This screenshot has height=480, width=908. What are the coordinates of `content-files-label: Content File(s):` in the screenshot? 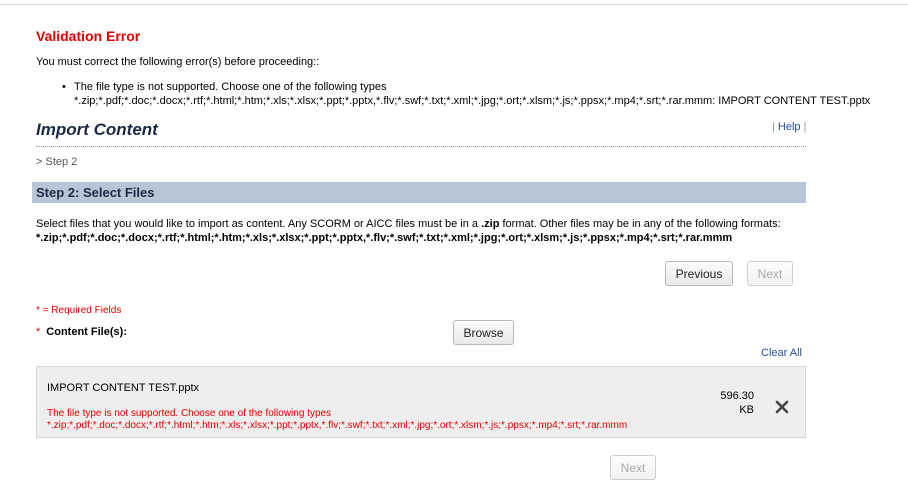 It's located at (86, 332).